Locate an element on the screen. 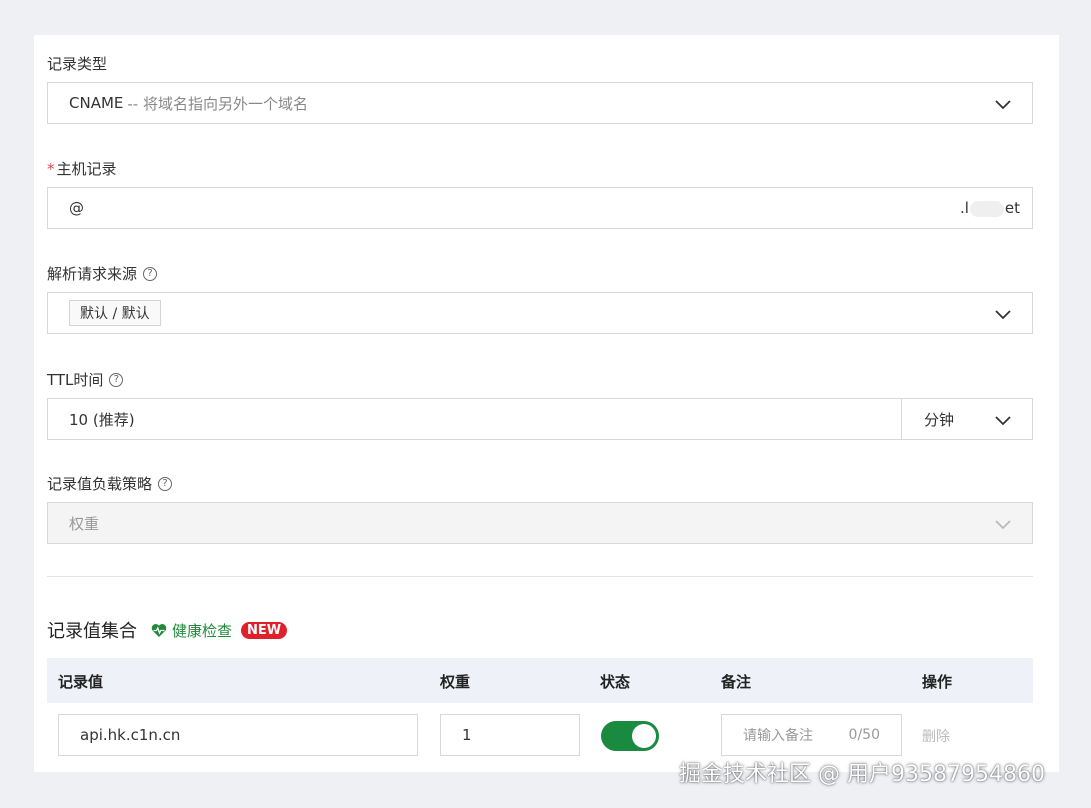 This screenshot has width=1091, height=808. strategy-label: 记录值负载策略 ? is located at coordinates (110, 483).